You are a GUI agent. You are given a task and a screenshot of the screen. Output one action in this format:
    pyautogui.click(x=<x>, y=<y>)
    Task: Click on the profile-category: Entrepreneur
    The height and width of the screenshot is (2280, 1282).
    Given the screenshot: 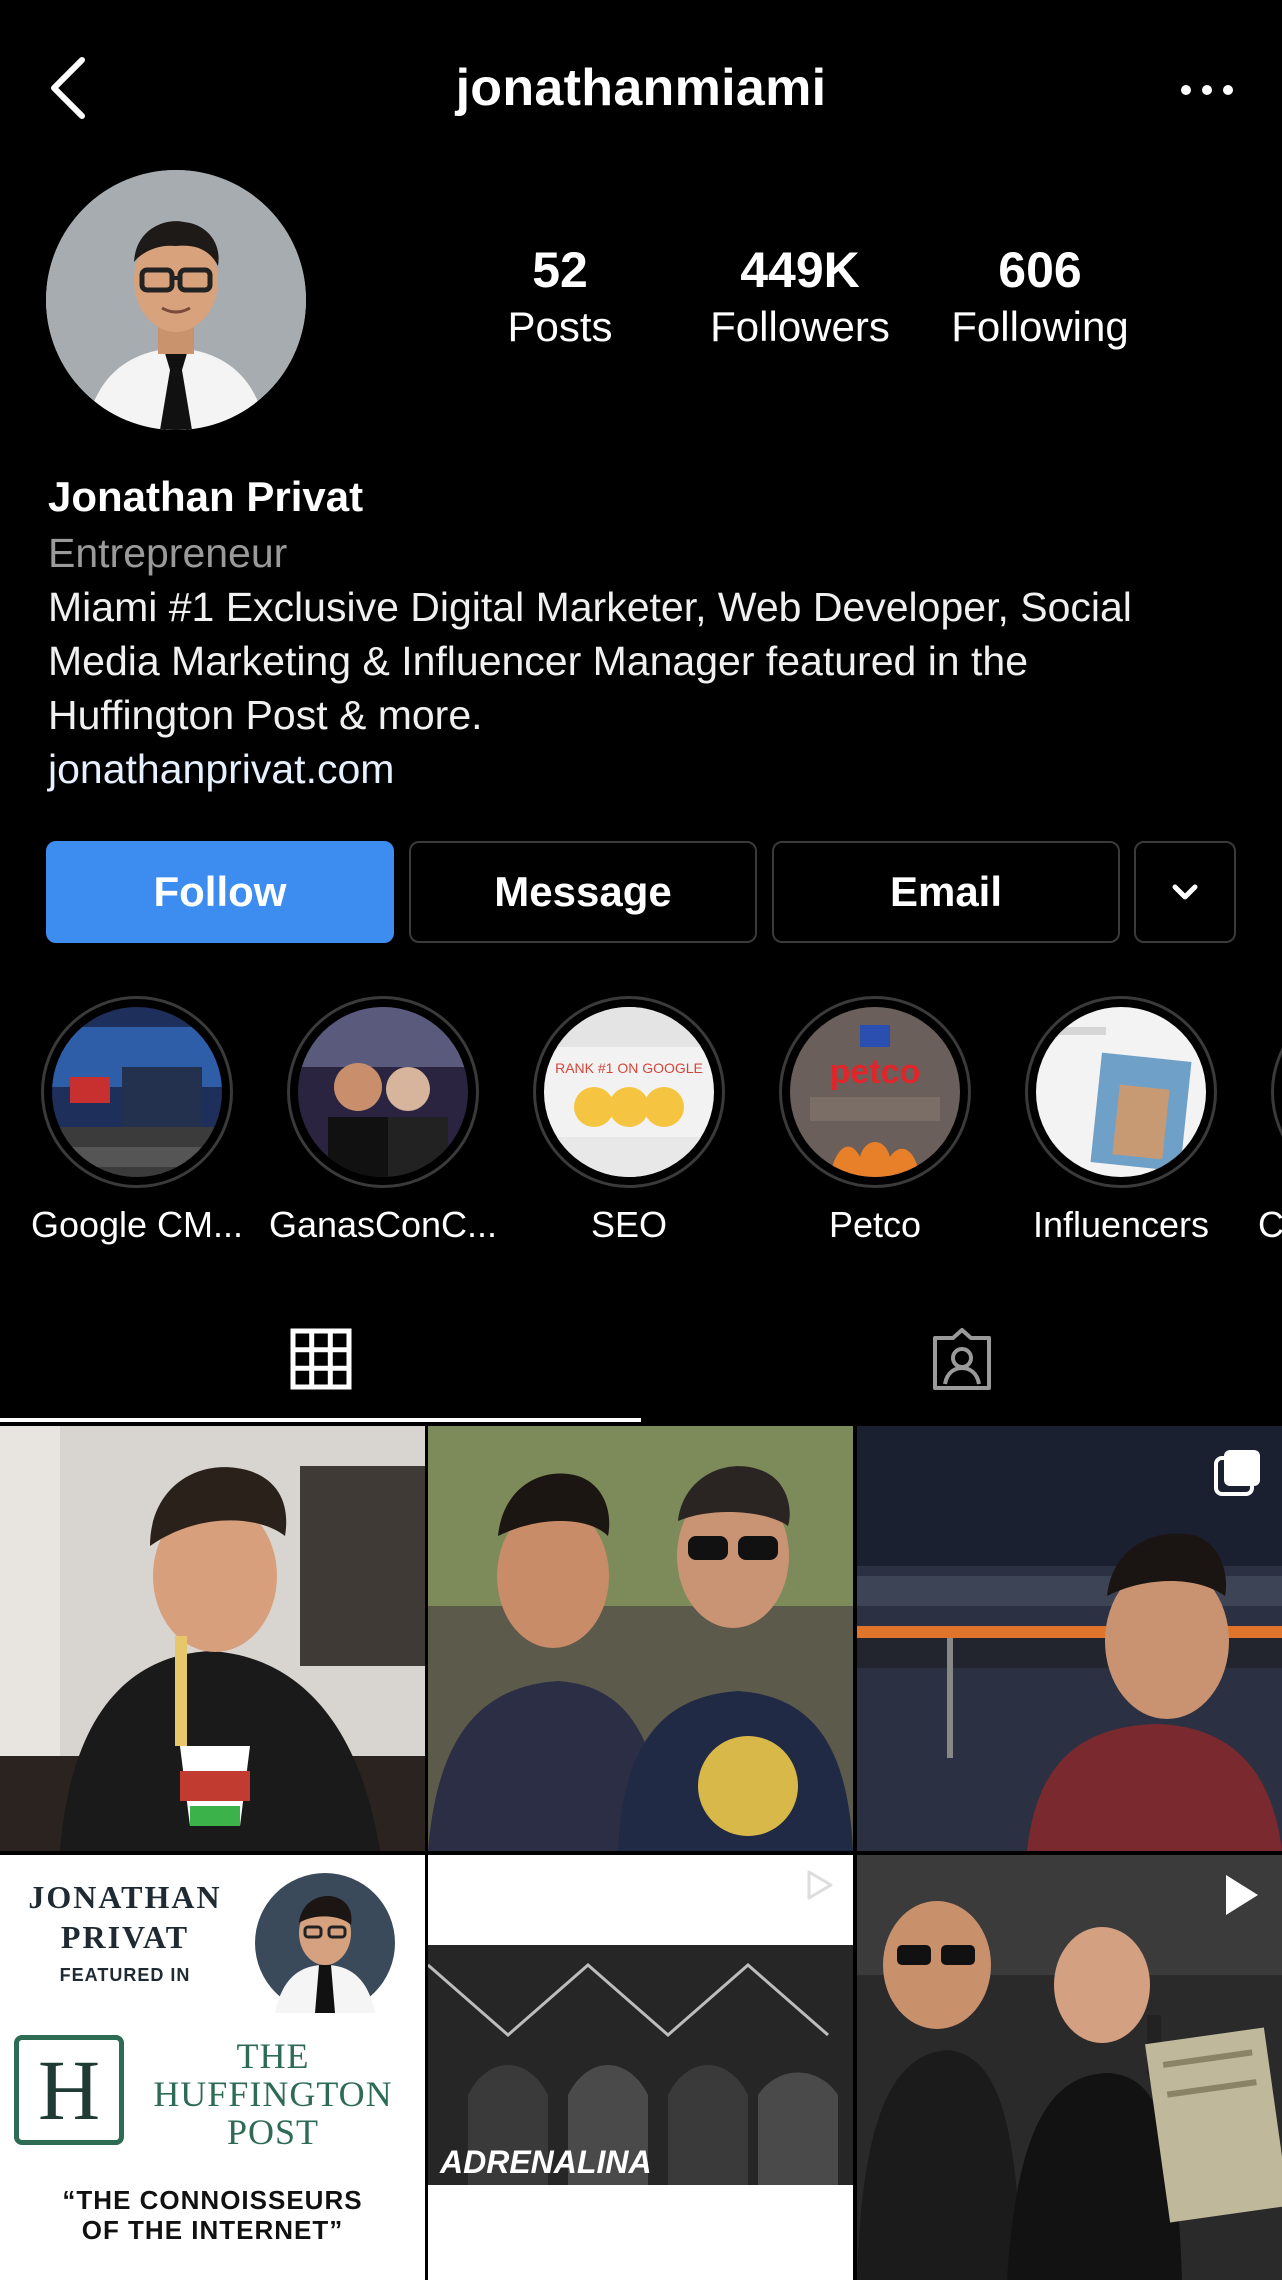 What is the action you would take?
    pyautogui.click(x=168, y=553)
    